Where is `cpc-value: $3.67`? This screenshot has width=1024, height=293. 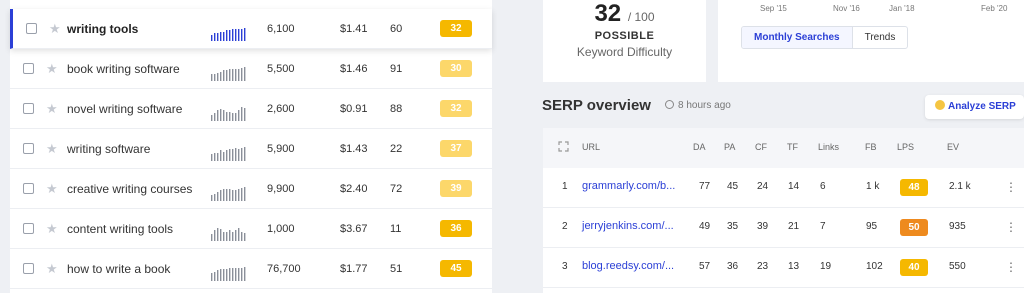
cpc-value: $3.67 is located at coordinates (354, 229).